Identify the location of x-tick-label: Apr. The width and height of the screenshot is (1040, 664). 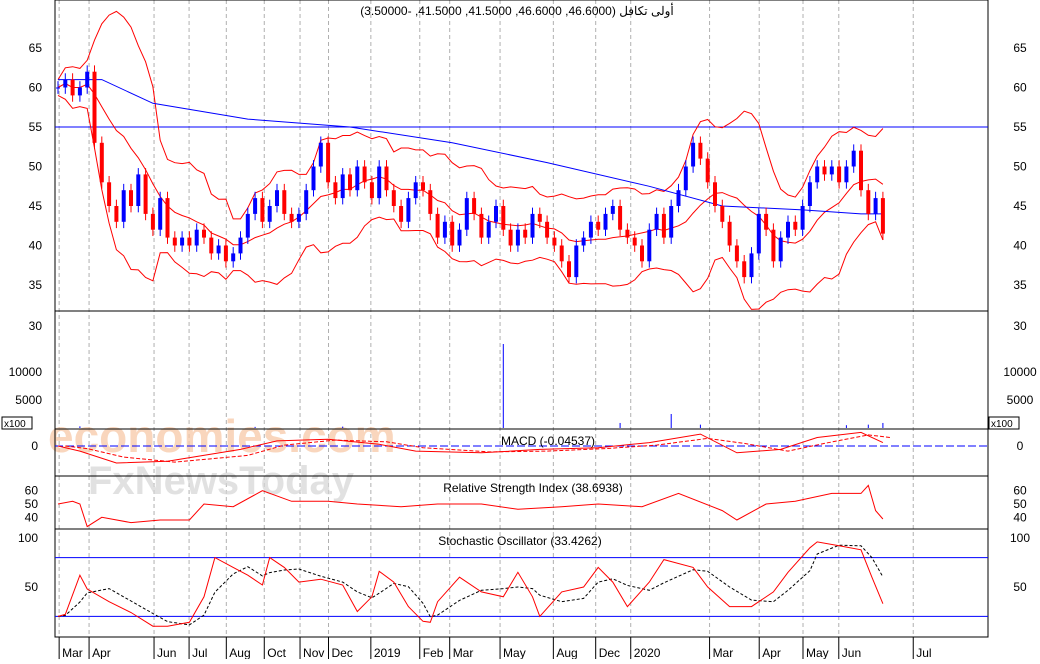
(771, 652).